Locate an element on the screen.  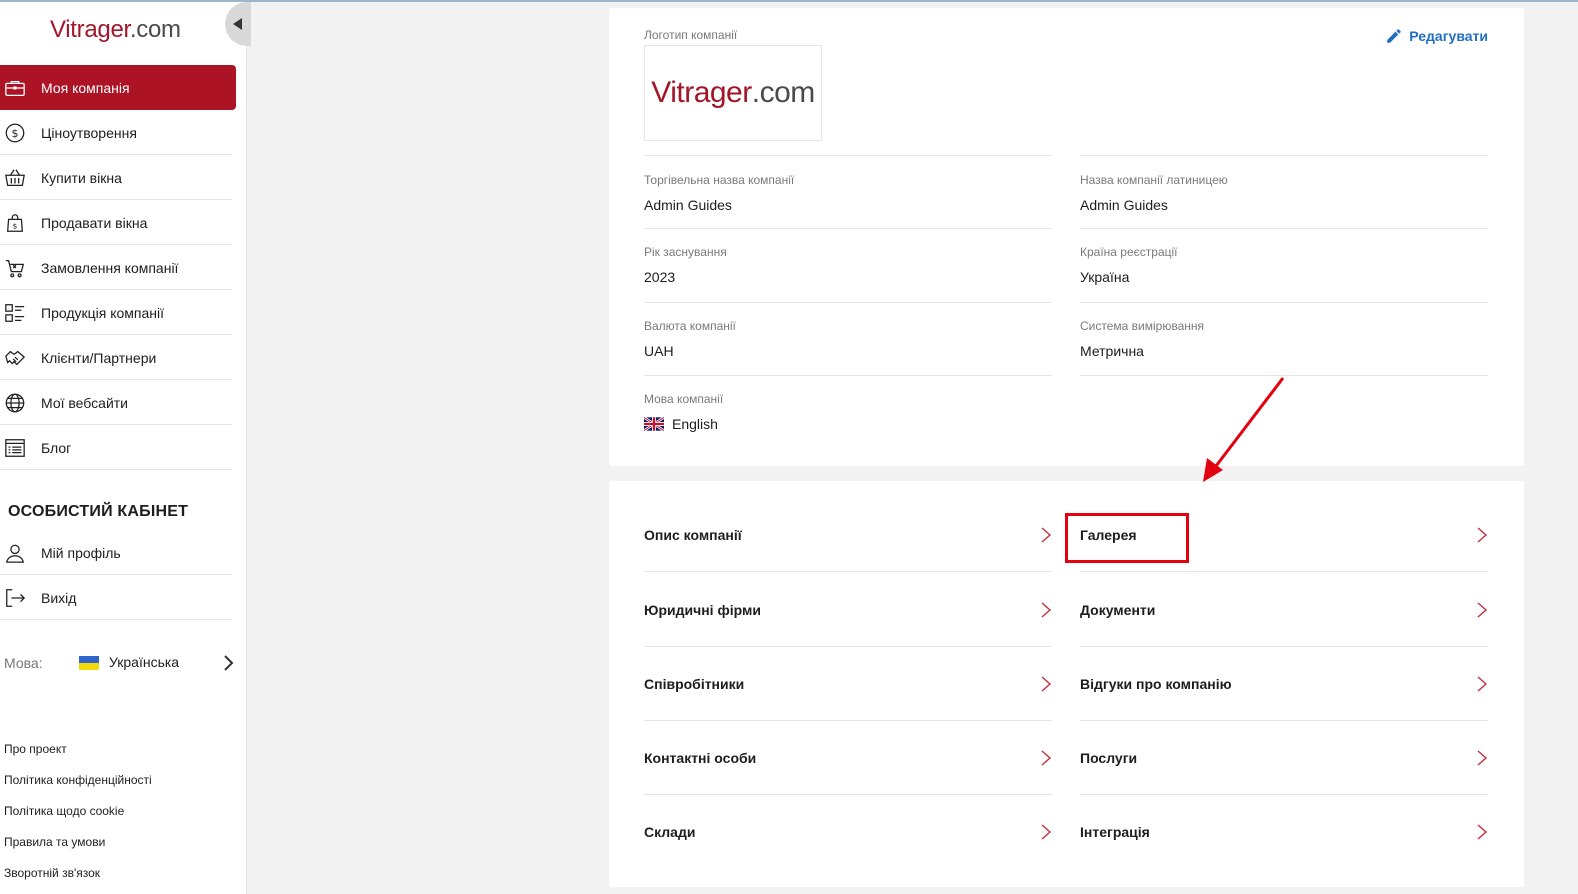
sidebar-item-label: Замовлення компанії is located at coordinates (110, 267).